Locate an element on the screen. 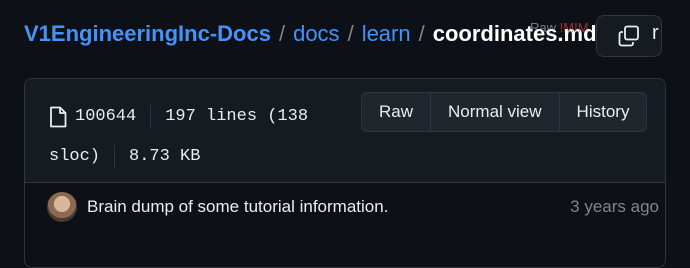 This screenshot has width=690, height=268. breadcrumb-folder-docs: docs is located at coordinates (316, 34).